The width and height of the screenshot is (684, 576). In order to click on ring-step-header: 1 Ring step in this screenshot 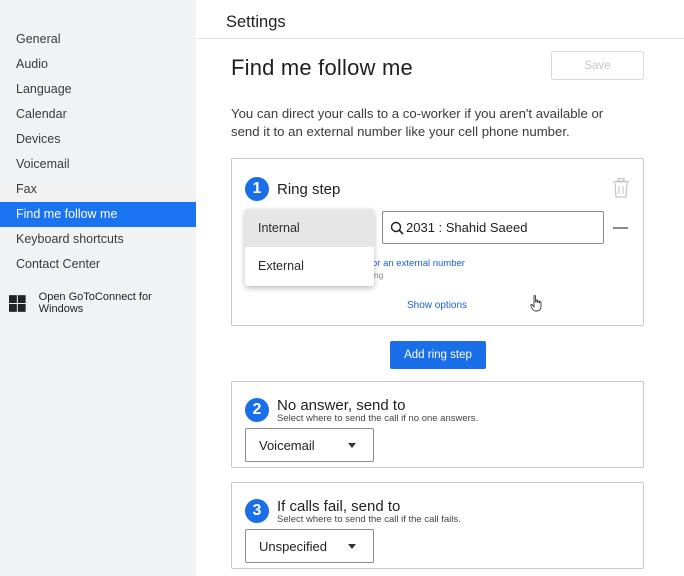, I will do `click(292, 189)`.